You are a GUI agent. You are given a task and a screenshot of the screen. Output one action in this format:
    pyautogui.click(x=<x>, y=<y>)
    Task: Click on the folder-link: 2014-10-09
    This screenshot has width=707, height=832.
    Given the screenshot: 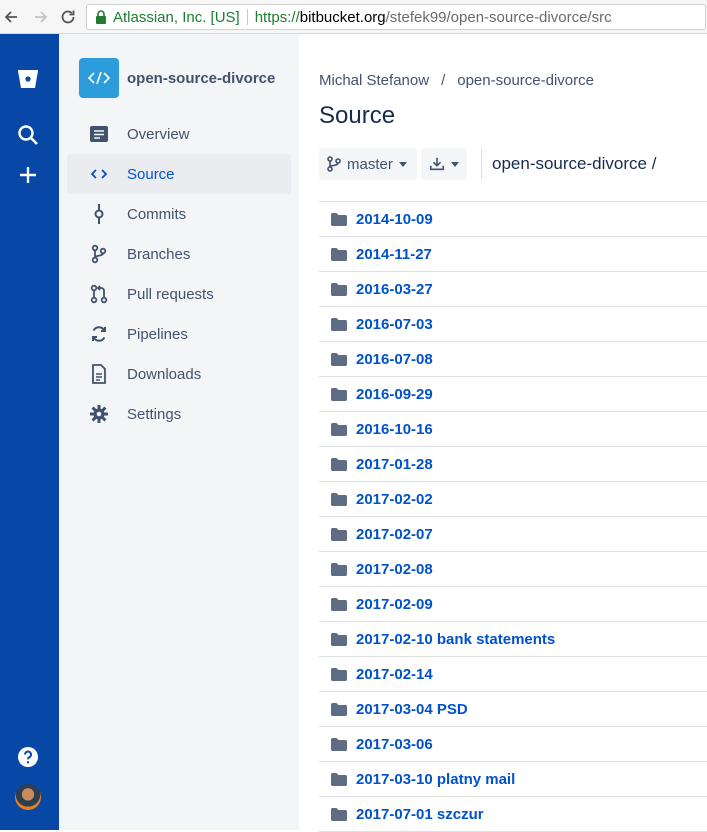 What is the action you would take?
    pyautogui.click(x=394, y=219)
    